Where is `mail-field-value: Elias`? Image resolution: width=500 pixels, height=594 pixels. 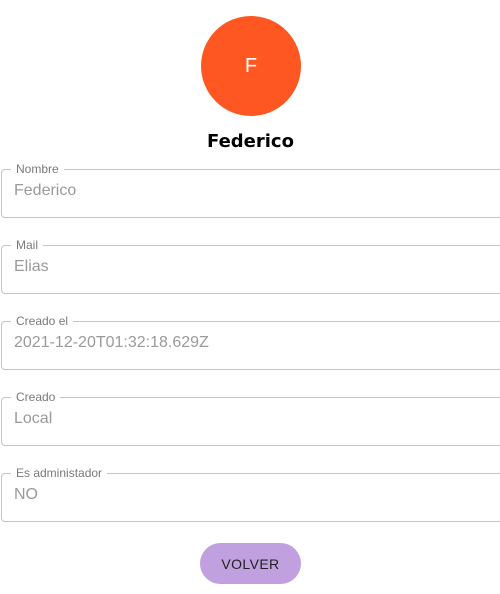
mail-field-value: Elias is located at coordinates (31, 266).